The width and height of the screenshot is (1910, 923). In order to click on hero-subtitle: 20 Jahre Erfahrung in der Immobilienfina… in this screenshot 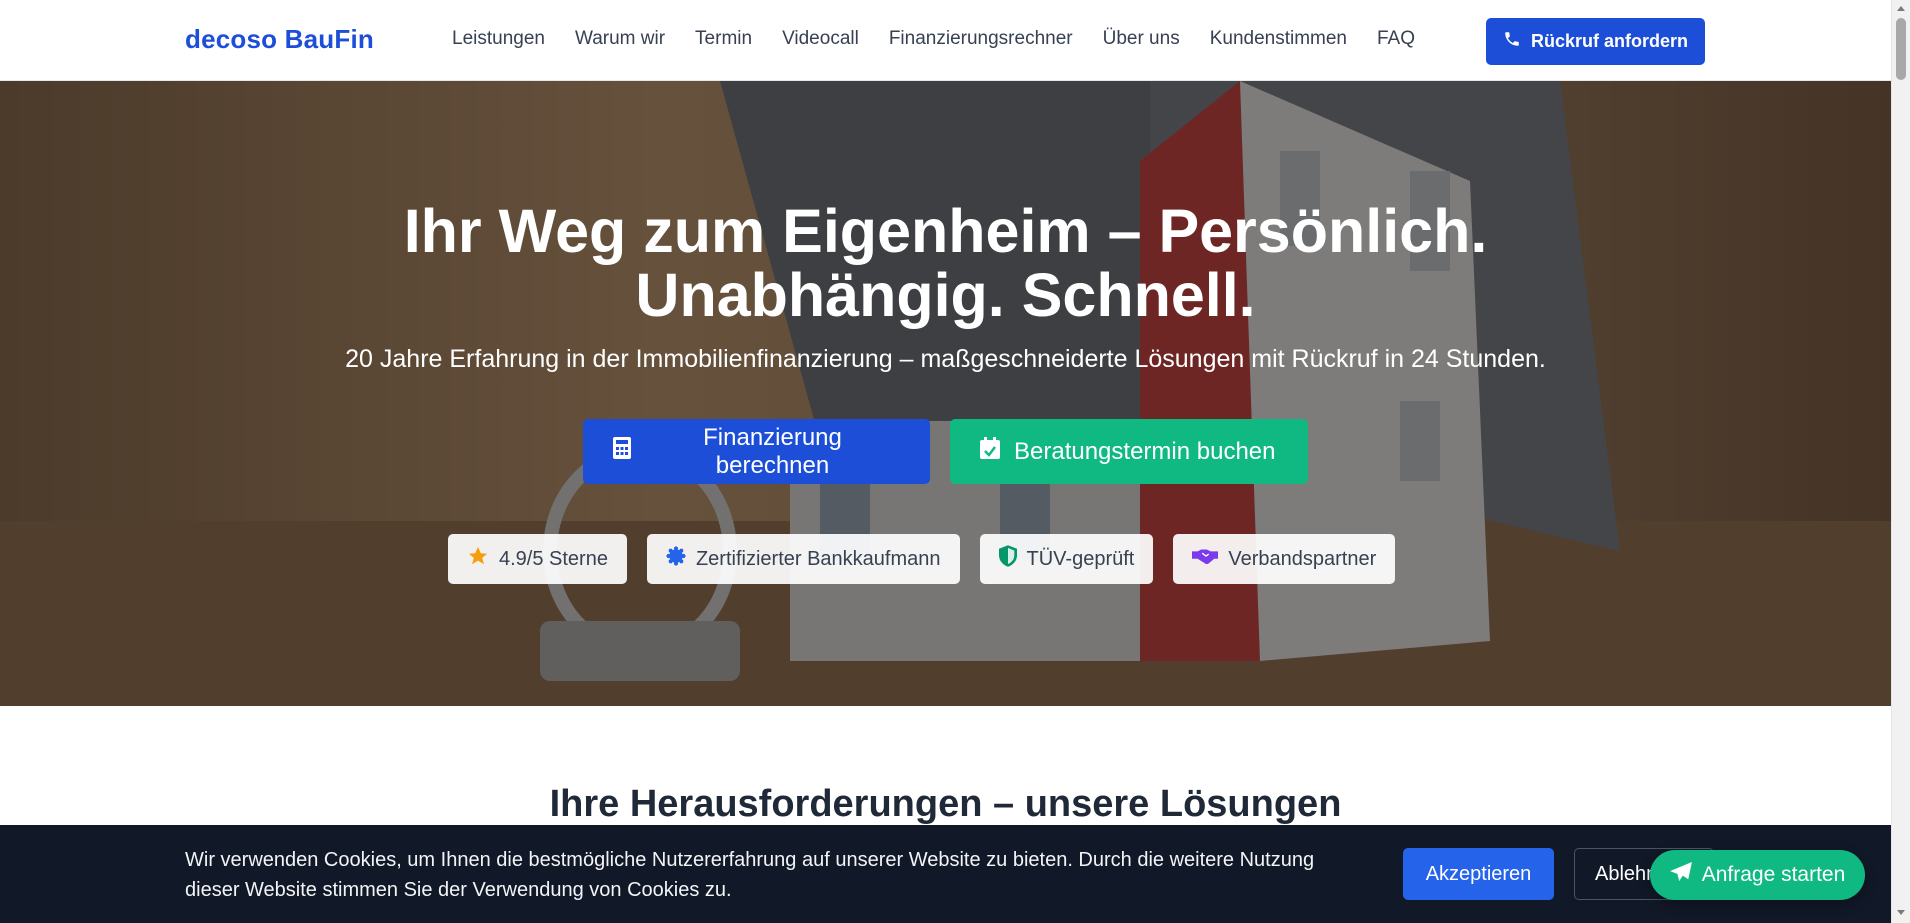, I will do `click(945, 359)`.